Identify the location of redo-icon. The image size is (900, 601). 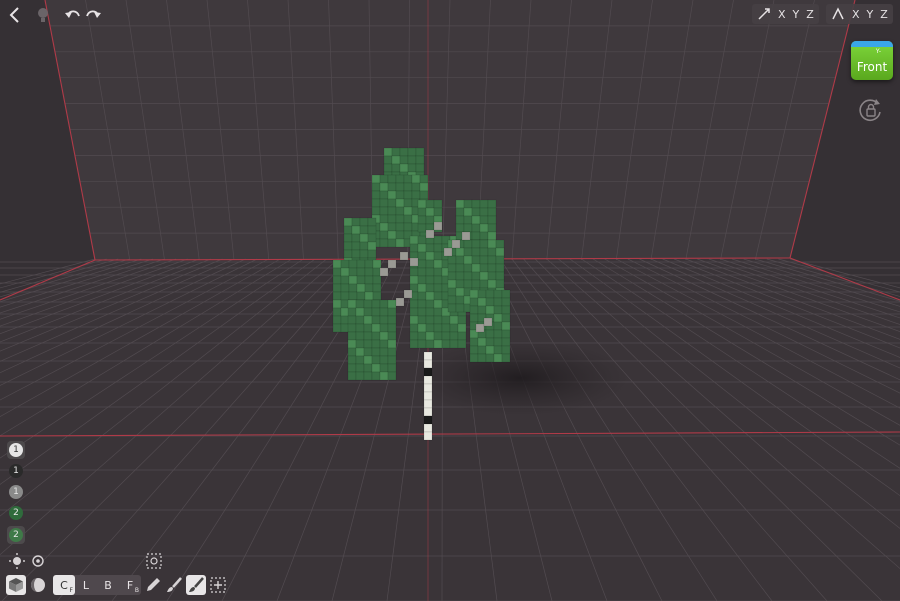
(93, 15).